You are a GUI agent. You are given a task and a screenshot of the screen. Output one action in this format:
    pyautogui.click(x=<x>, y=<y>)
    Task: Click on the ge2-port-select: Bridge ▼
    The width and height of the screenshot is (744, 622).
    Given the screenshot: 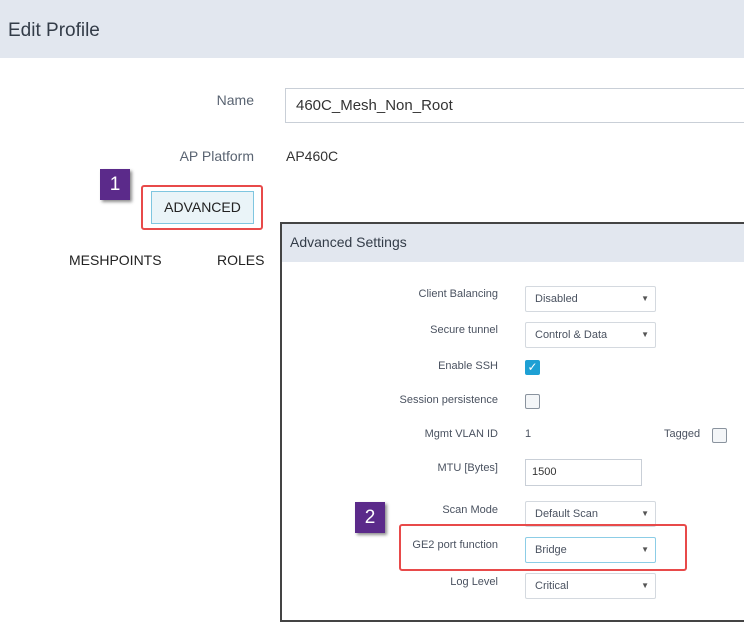 What is the action you would take?
    pyautogui.click(x=590, y=550)
    